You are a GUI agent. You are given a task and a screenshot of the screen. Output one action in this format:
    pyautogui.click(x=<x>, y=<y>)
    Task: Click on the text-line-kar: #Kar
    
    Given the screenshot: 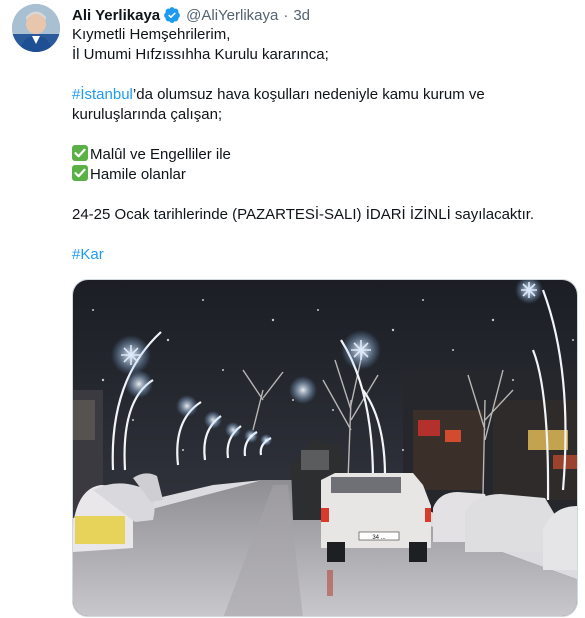 What is the action you would take?
    pyautogui.click(x=322, y=255)
    